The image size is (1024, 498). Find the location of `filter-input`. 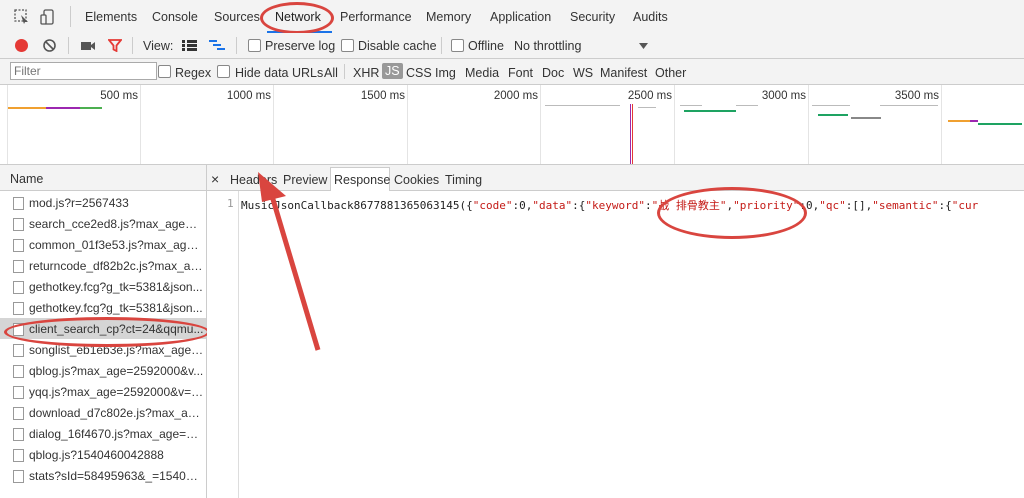

filter-input is located at coordinates (83, 71).